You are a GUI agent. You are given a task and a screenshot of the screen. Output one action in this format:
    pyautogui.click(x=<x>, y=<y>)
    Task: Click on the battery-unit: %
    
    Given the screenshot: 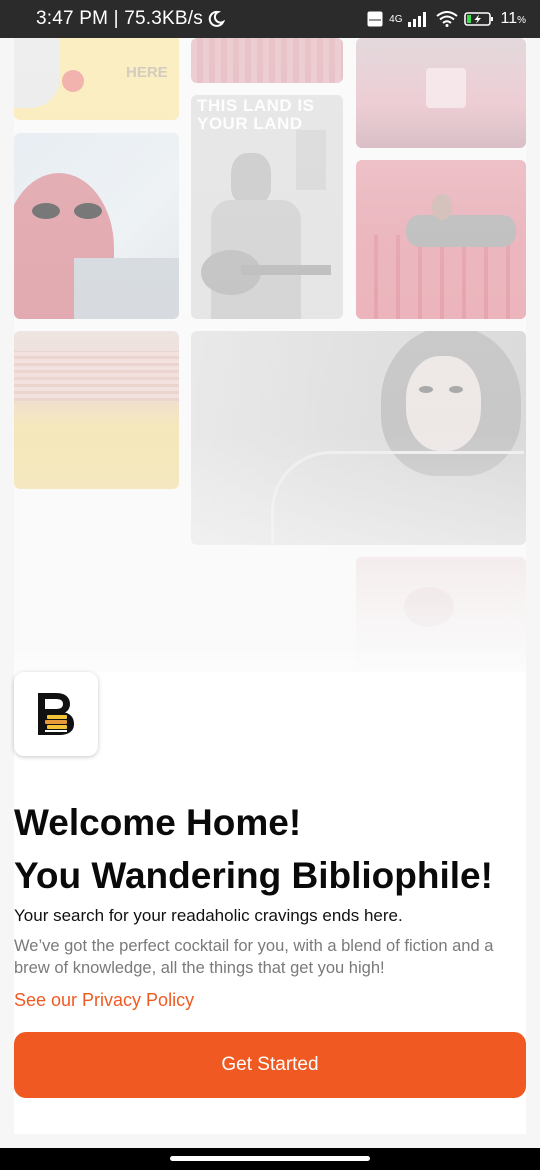 What is the action you would take?
    pyautogui.click(x=521, y=20)
    